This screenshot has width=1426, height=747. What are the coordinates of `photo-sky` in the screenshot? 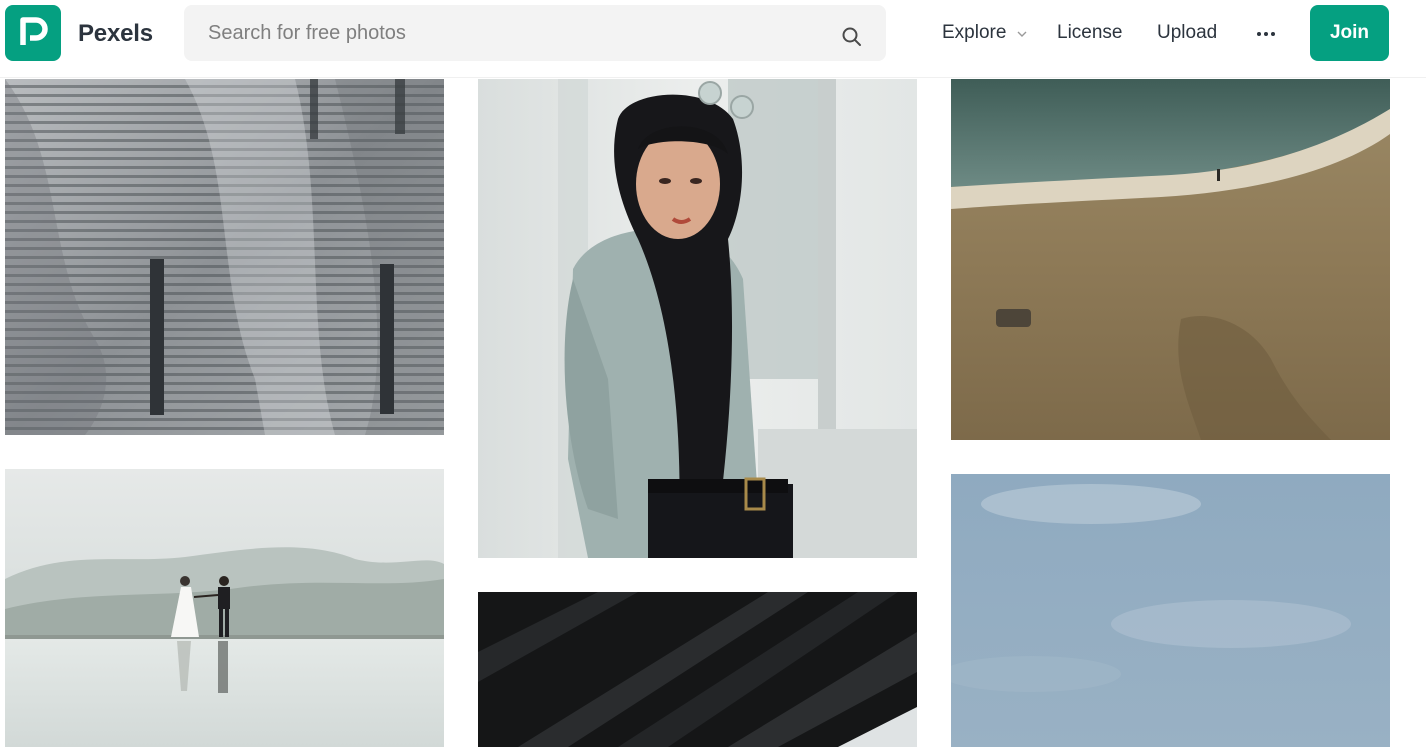 It's located at (1170, 610).